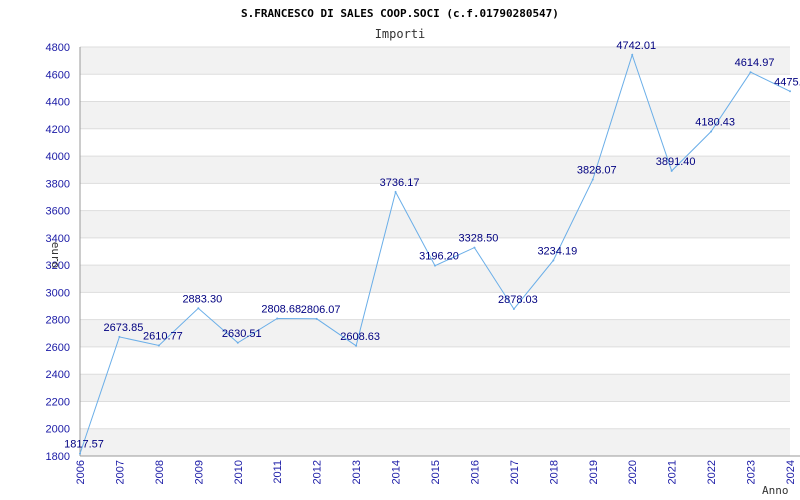 The width and height of the screenshot is (800, 500). What do you see at coordinates (58, 457) in the screenshot?
I see `y-tick-label: 1800` at bounding box center [58, 457].